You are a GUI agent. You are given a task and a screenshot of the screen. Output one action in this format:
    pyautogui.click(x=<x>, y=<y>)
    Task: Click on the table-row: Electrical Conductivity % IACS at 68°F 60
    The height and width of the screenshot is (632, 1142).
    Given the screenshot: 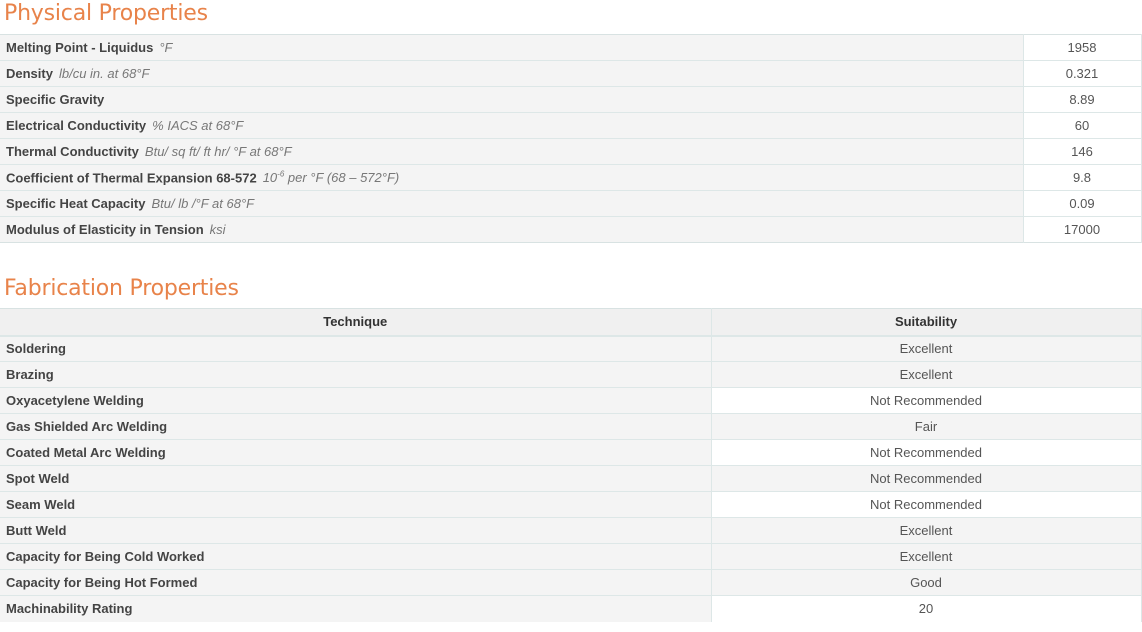 What is the action you would take?
    pyautogui.click(x=571, y=125)
    